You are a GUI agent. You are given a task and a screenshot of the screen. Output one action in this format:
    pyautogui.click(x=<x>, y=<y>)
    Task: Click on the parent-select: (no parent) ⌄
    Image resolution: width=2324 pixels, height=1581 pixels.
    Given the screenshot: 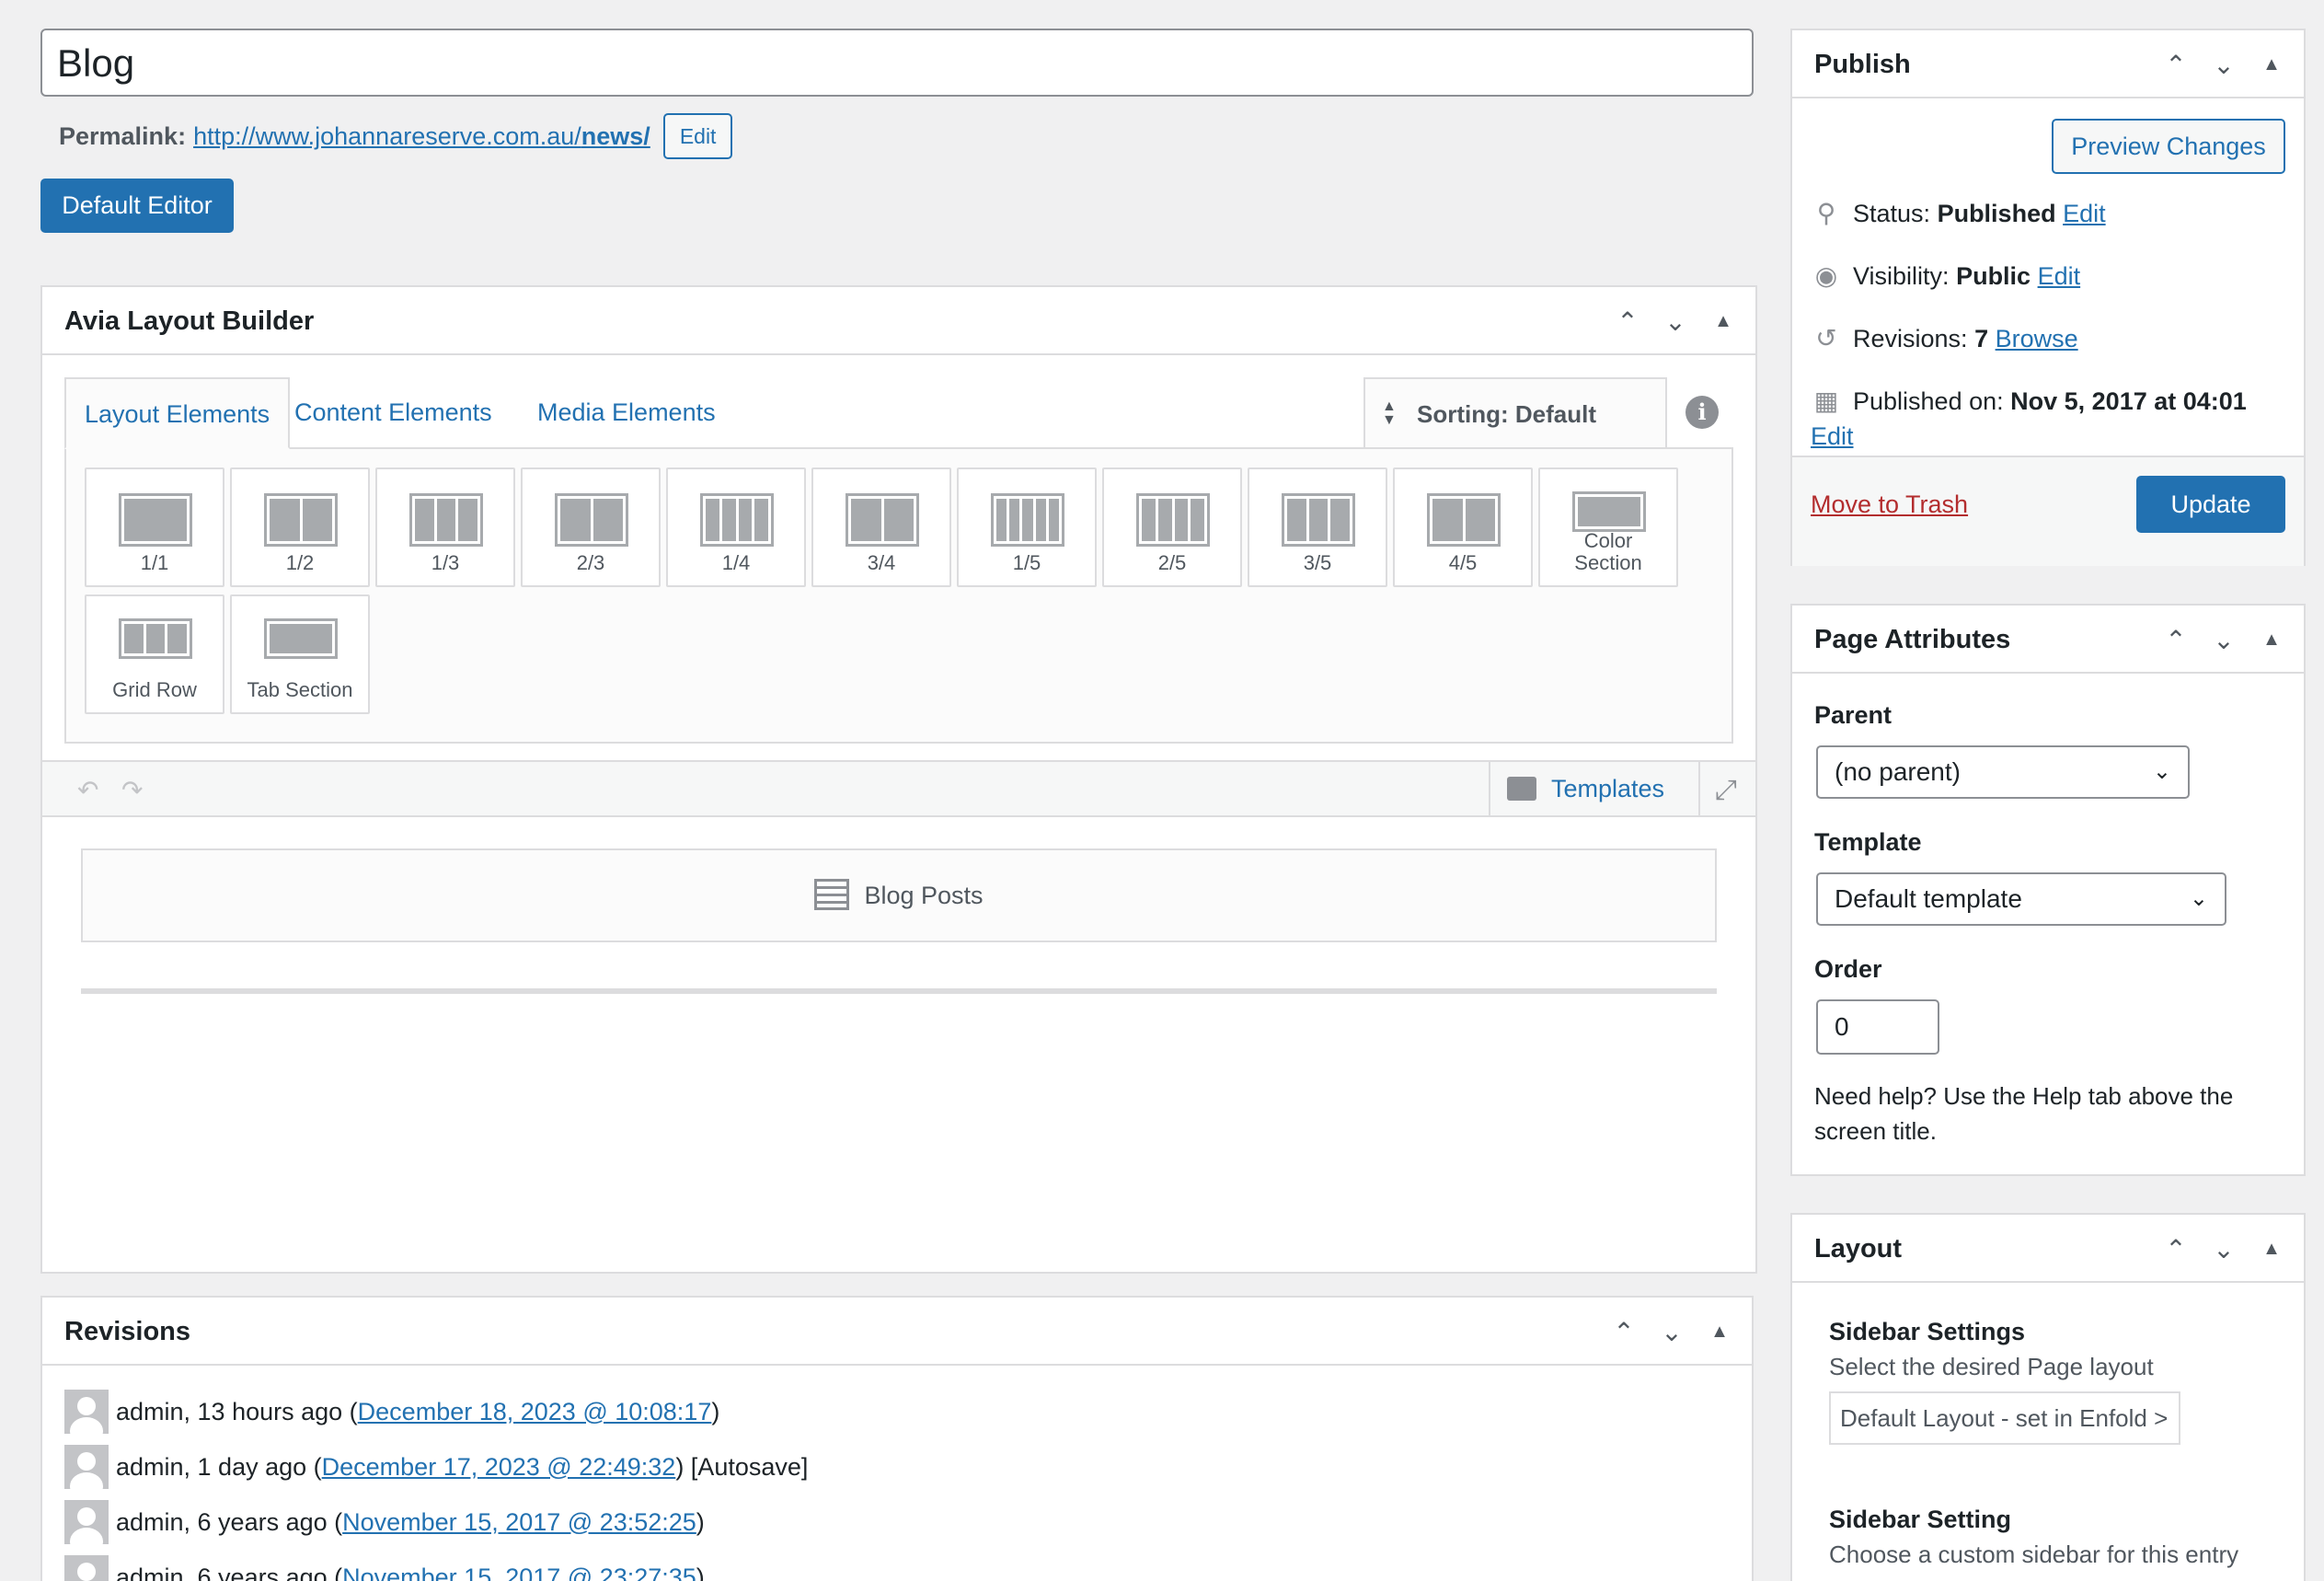 What is the action you would take?
    pyautogui.click(x=2003, y=772)
    